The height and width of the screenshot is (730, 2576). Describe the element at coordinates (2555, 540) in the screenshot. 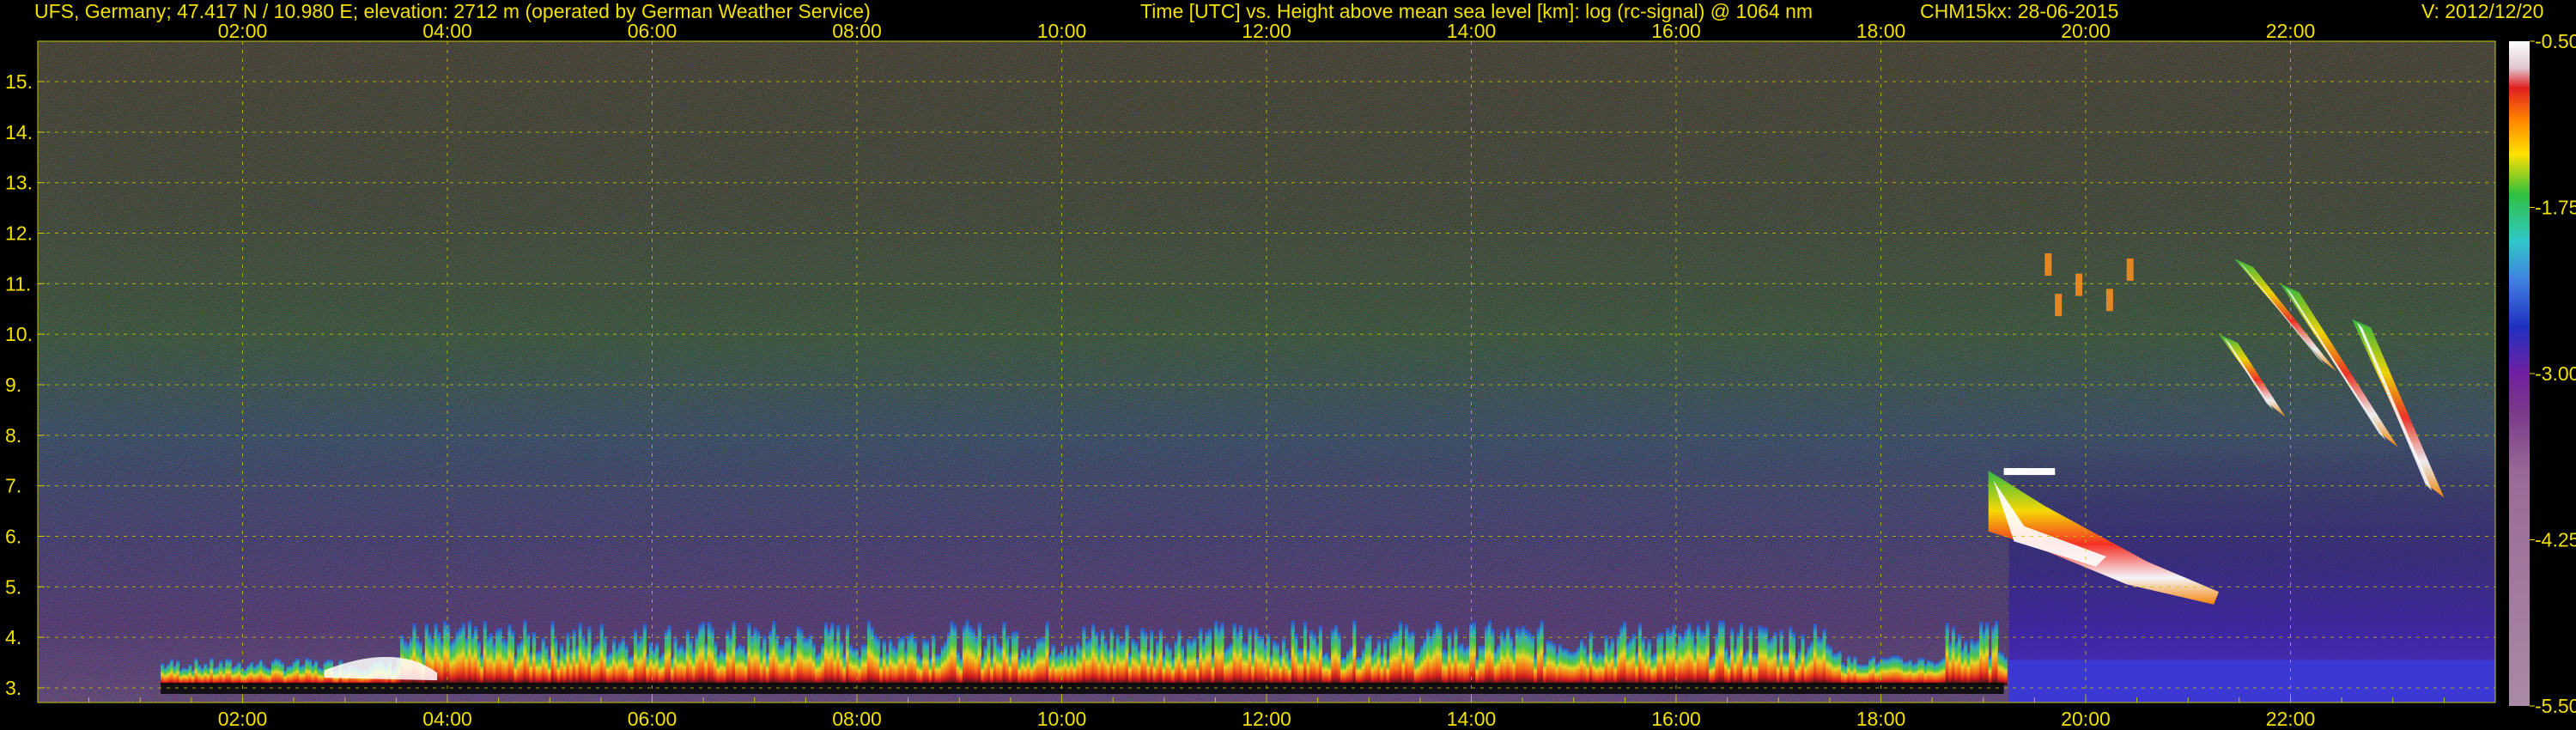

I see `colorbar-tick-label: -4.25` at that location.